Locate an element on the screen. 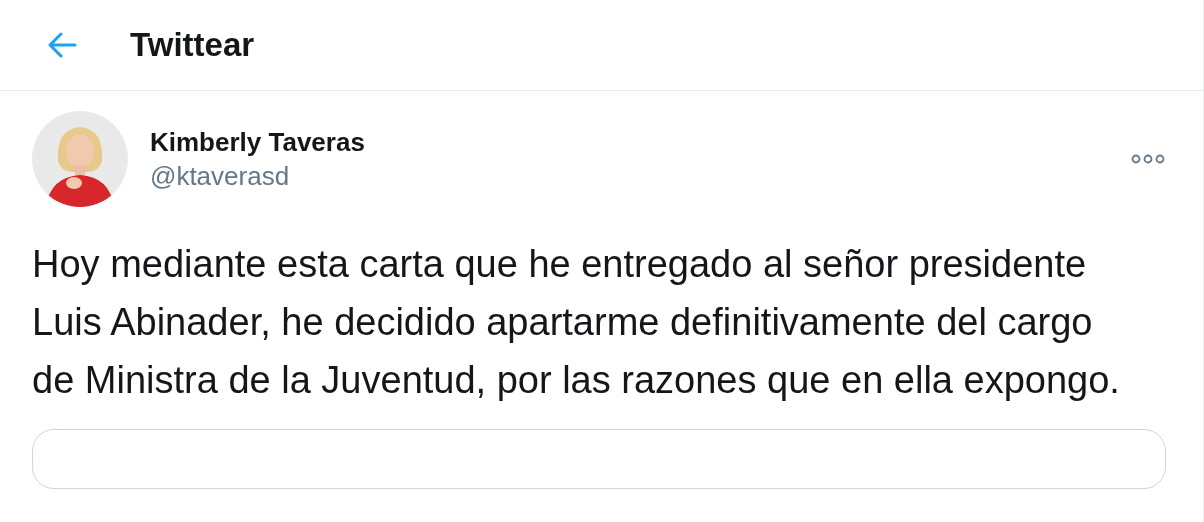 The width and height of the screenshot is (1204, 522). author-name: Kimberly Taveras is located at coordinates (257, 142).